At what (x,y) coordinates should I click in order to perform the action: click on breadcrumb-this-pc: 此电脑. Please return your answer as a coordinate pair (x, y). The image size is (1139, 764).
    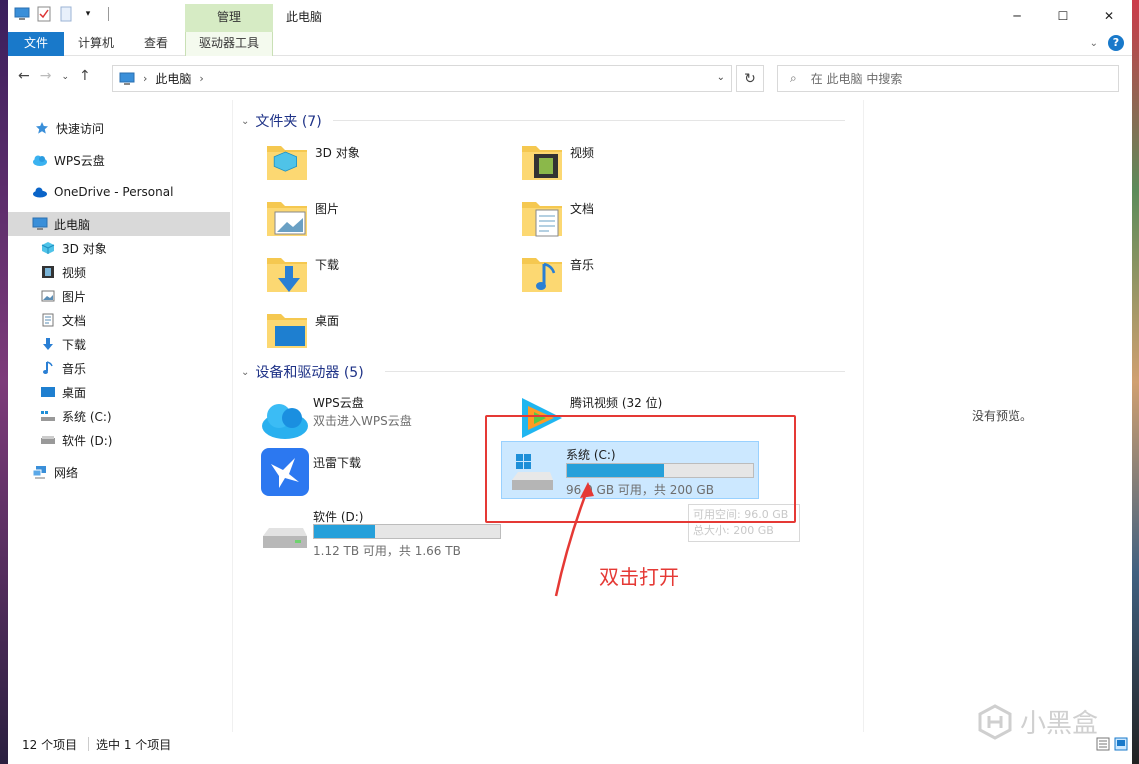
    Looking at the image, I should click on (173, 78).